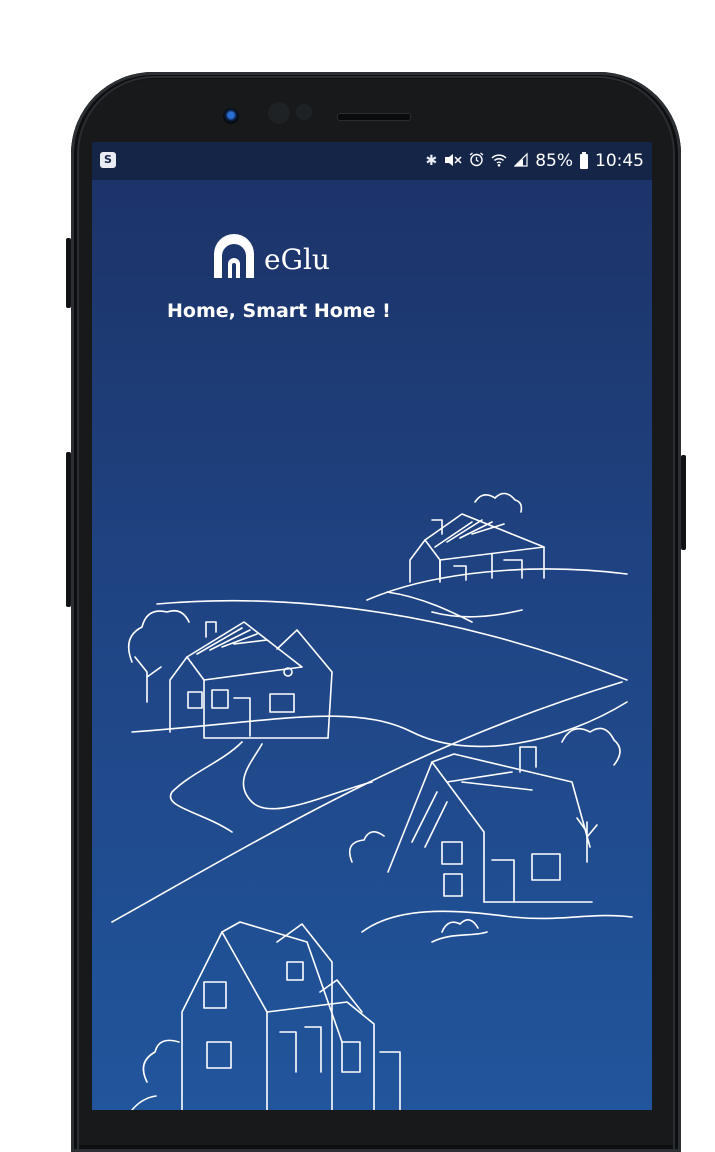 Image resolution: width=715 pixels, height=1152 pixels. What do you see at coordinates (374, 117) in the screenshot?
I see `earpiece-speaker` at bounding box center [374, 117].